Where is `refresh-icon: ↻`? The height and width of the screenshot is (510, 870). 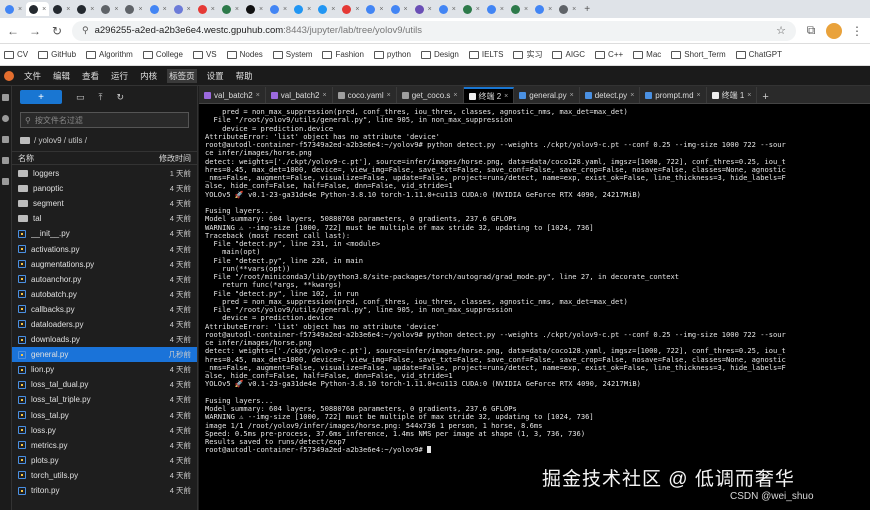 refresh-icon: ↻ is located at coordinates (121, 97).